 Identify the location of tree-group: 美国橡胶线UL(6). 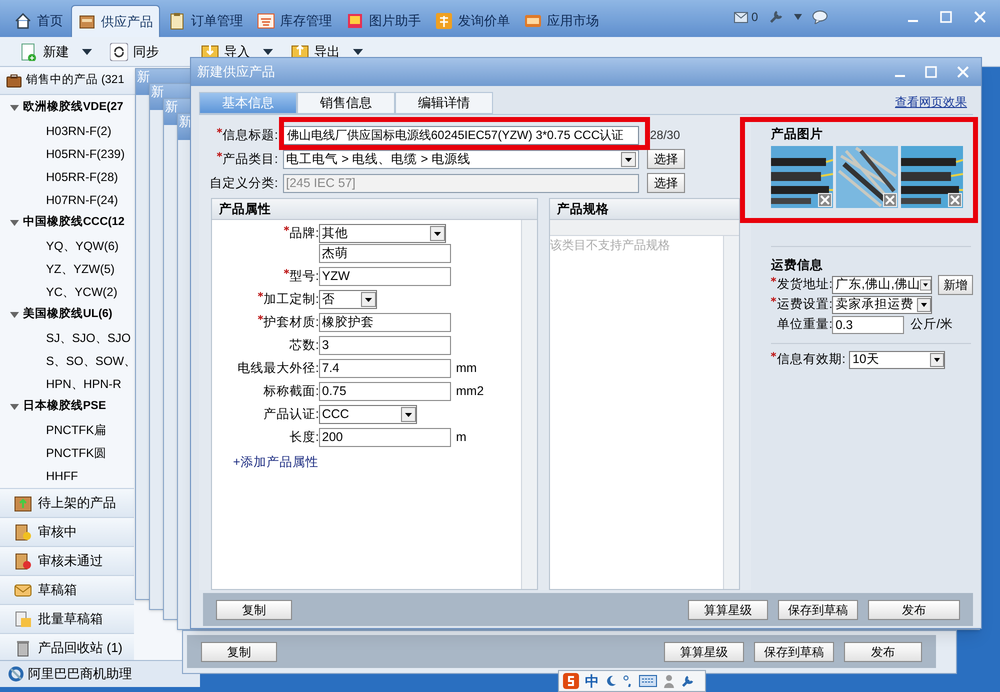
(67, 314).